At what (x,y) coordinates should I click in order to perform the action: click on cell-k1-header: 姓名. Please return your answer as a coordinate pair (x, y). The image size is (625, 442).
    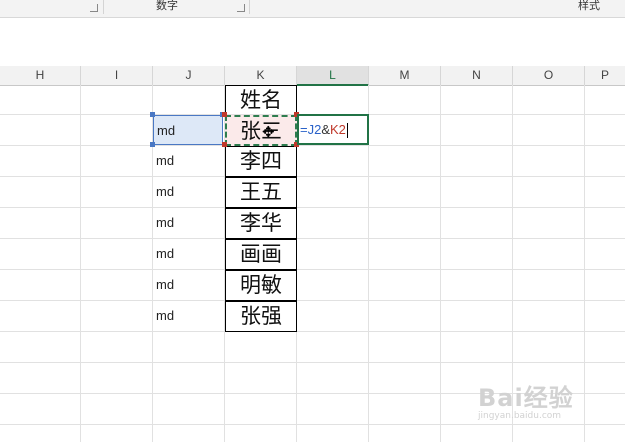
    Looking at the image, I should click on (261, 100).